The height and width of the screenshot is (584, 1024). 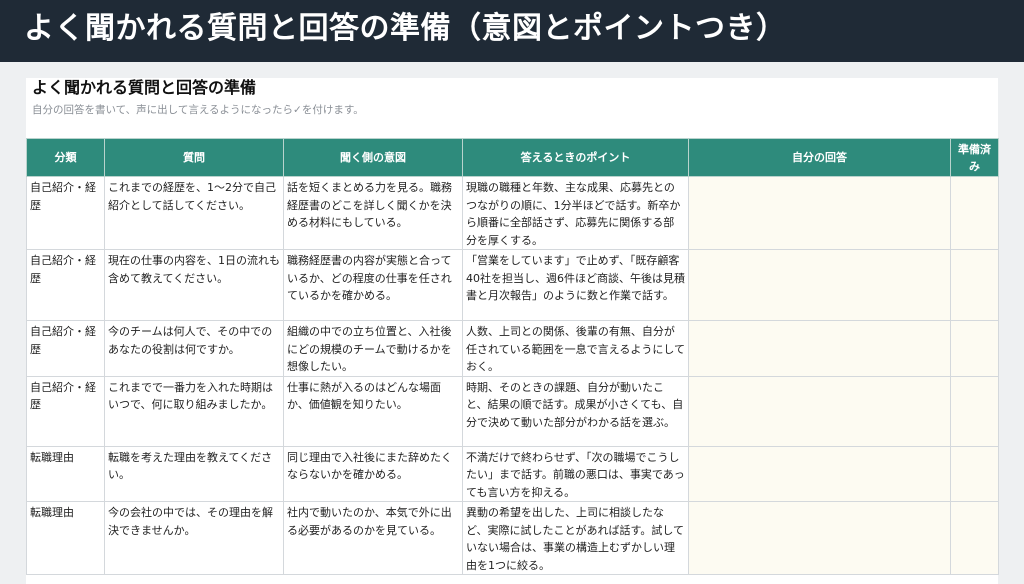 What do you see at coordinates (194, 285) in the screenshot?
I see `cell-question: 現在の仕事の内容を、1日の流れも含めて教えてください。` at bounding box center [194, 285].